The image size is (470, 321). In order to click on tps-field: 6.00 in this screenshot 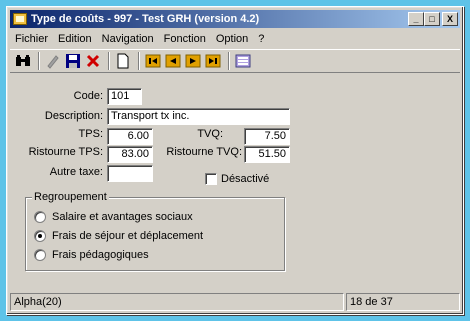, I will do `click(130, 136)`.